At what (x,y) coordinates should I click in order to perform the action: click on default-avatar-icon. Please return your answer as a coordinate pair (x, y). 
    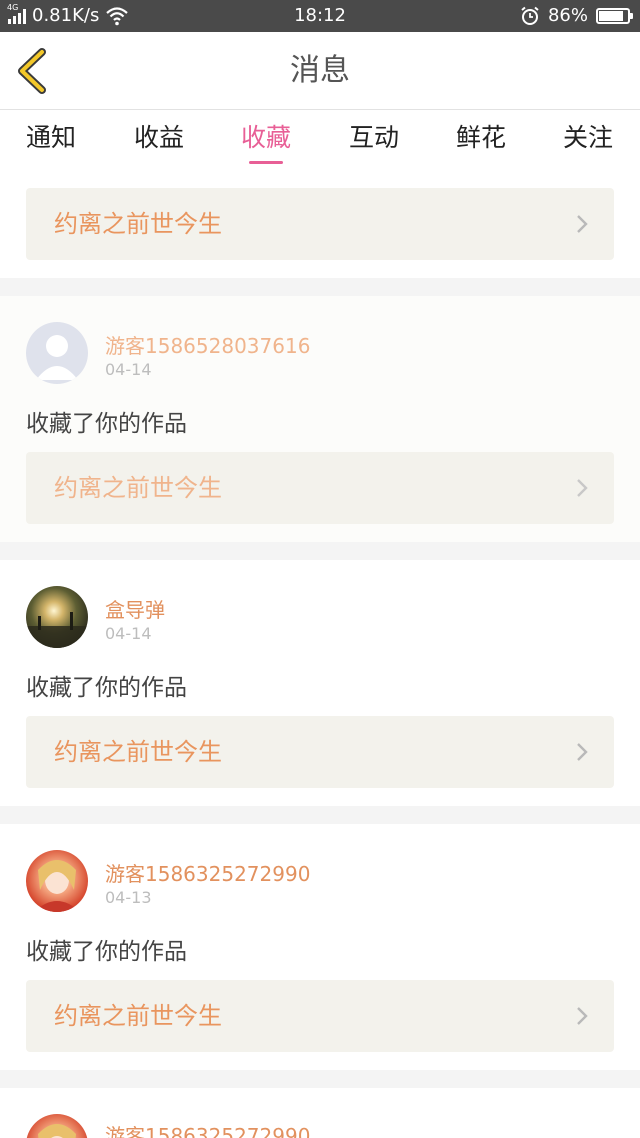
    Looking at the image, I should click on (57, 353).